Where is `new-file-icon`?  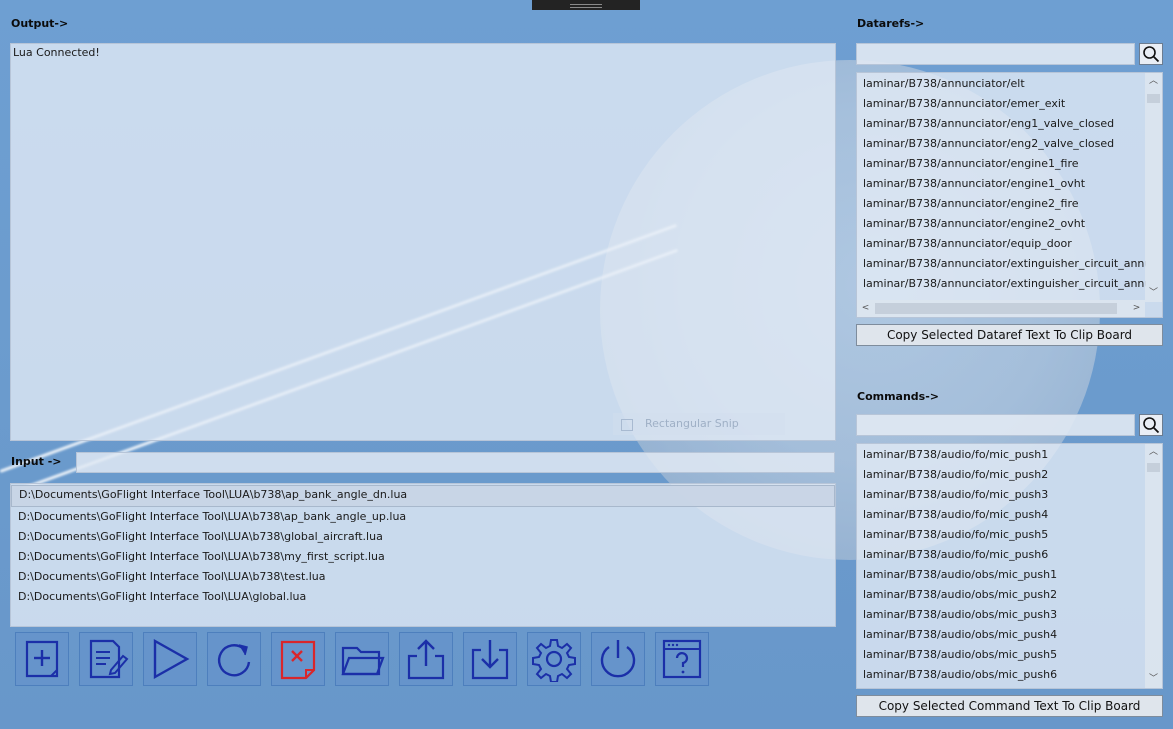 new-file-icon is located at coordinates (42, 659).